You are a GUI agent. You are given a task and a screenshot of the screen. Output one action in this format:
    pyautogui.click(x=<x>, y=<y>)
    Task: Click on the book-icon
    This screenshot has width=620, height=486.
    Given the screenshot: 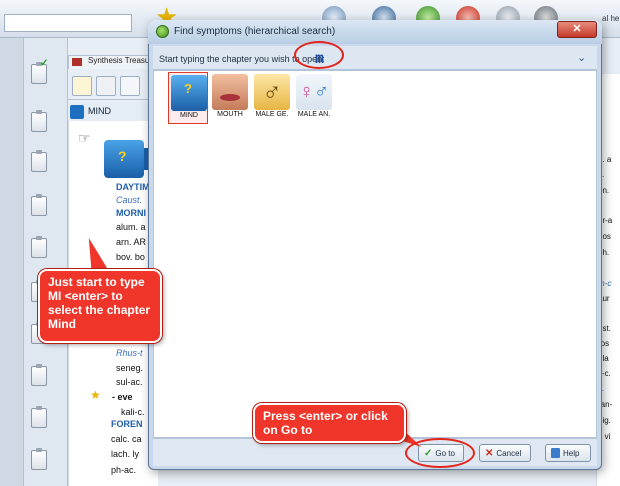 What is the action you would take?
    pyautogui.click(x=77, y=62)
    